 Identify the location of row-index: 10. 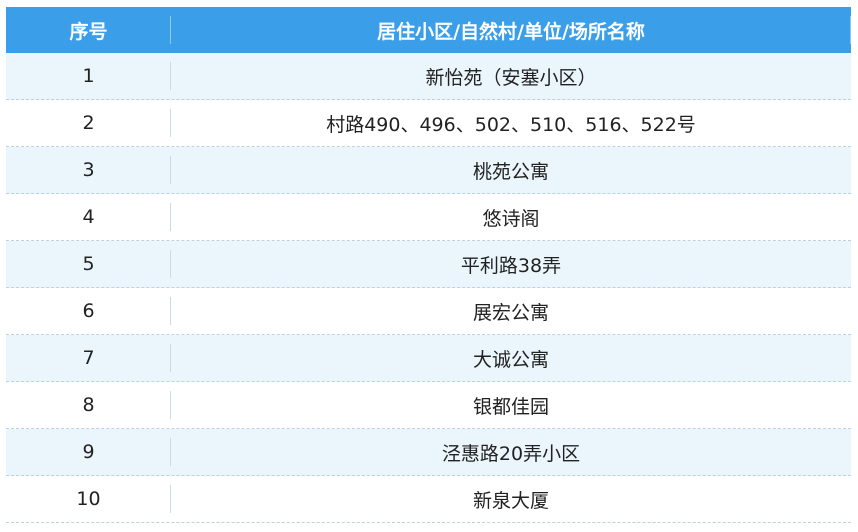
(88, 499).